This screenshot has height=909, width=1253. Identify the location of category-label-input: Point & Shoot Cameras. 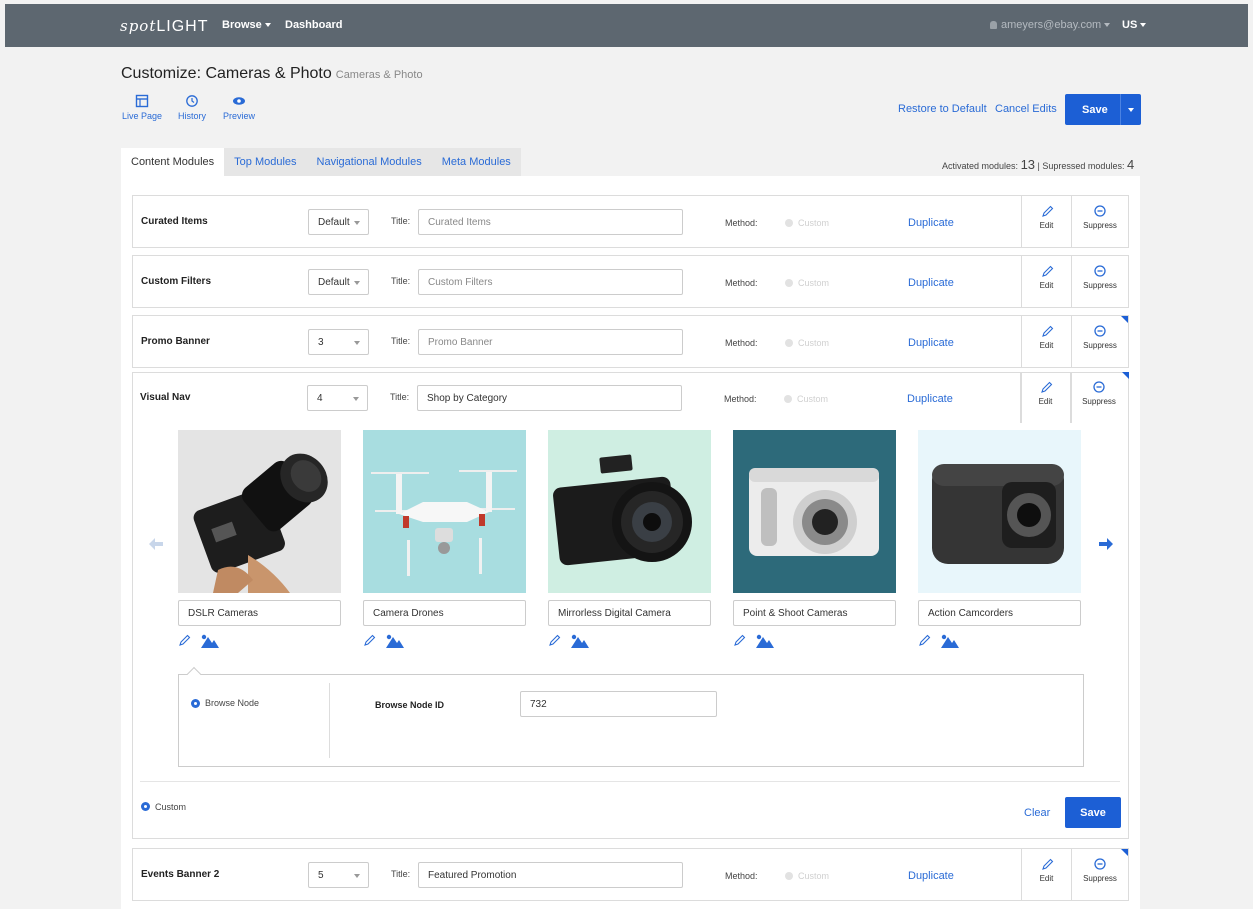
(814, 613).